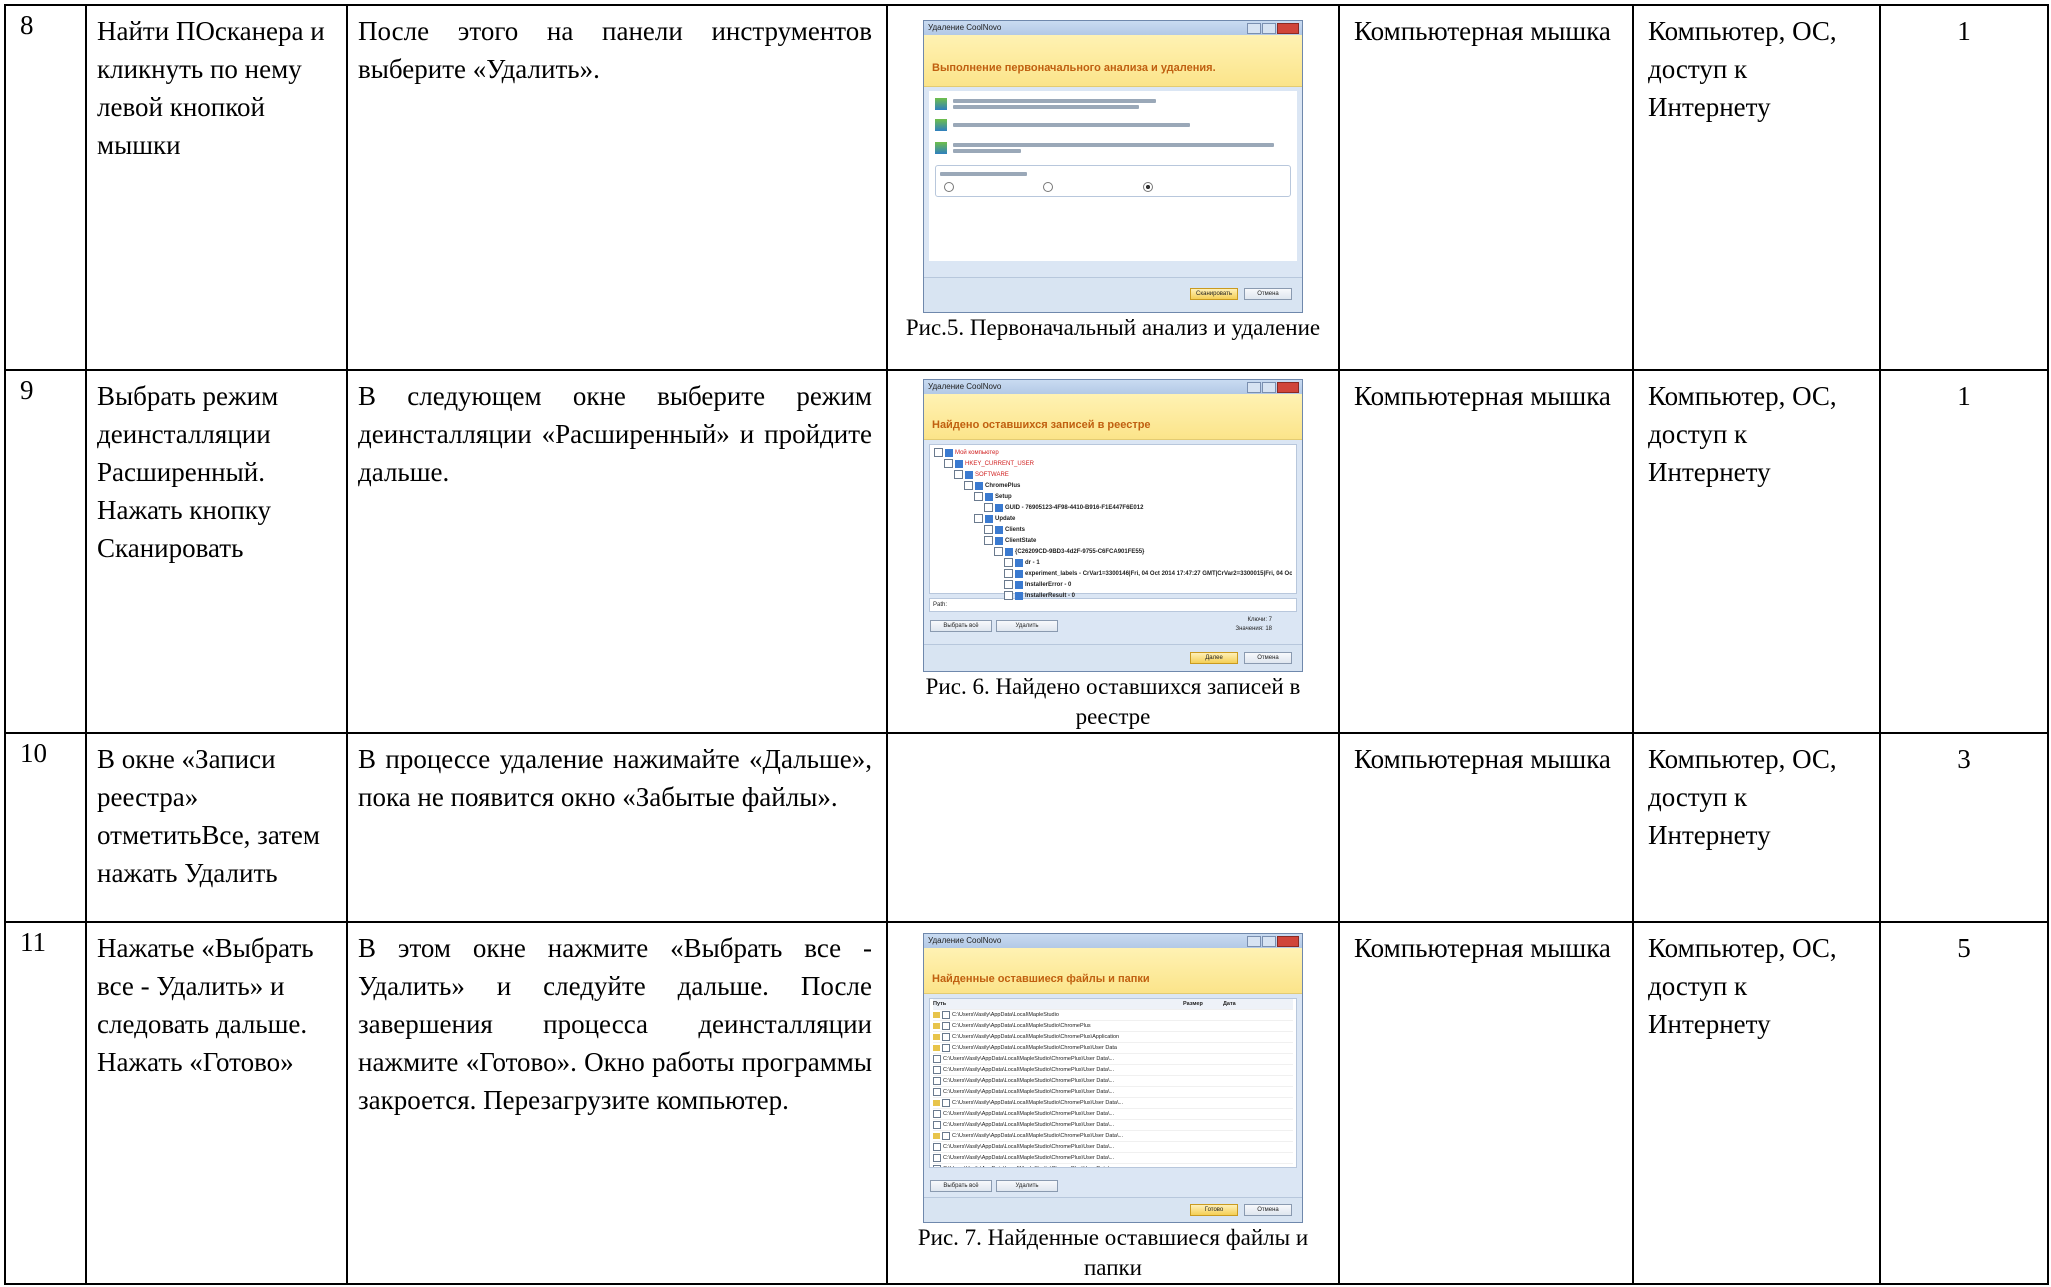 The width and height of the screenshot is (2051, 1287). What do you see at coordinates (1259, 620) in the screenshot?
I see `keys-count: Ключи: 7` at bounding box center [1259, 620].